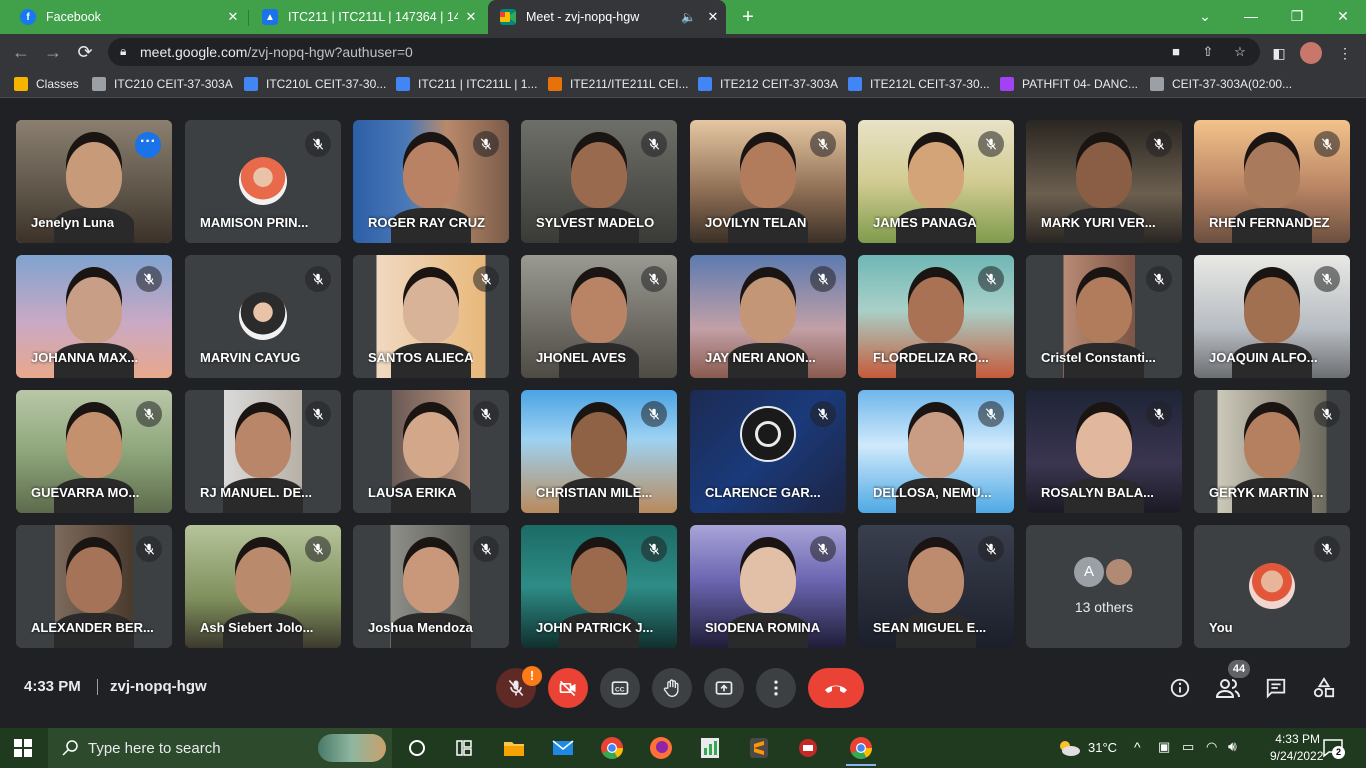  I want to click on tab-itc211: ▲ ITC211 | ITC211L | 147364 | 14736 ✕, so click(367, 17).